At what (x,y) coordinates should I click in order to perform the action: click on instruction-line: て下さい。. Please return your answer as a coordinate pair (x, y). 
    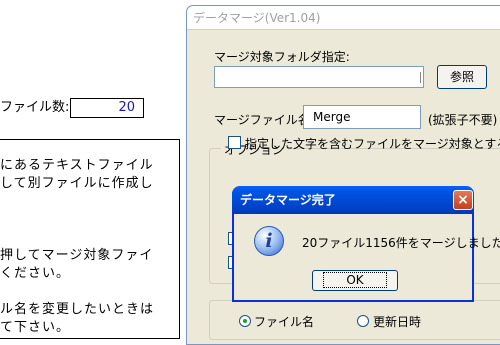
    Looking at the image, I should click on (35, 327).